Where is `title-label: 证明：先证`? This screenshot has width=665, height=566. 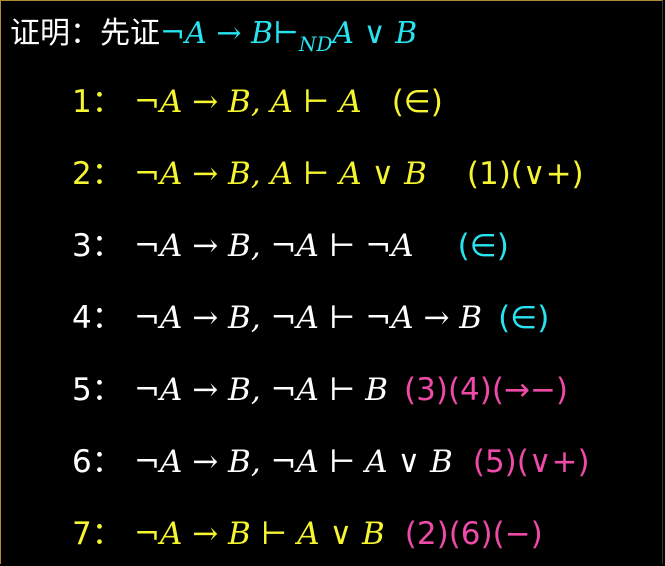
title-label: 证明：先证 is located at coordinates (85, 33).